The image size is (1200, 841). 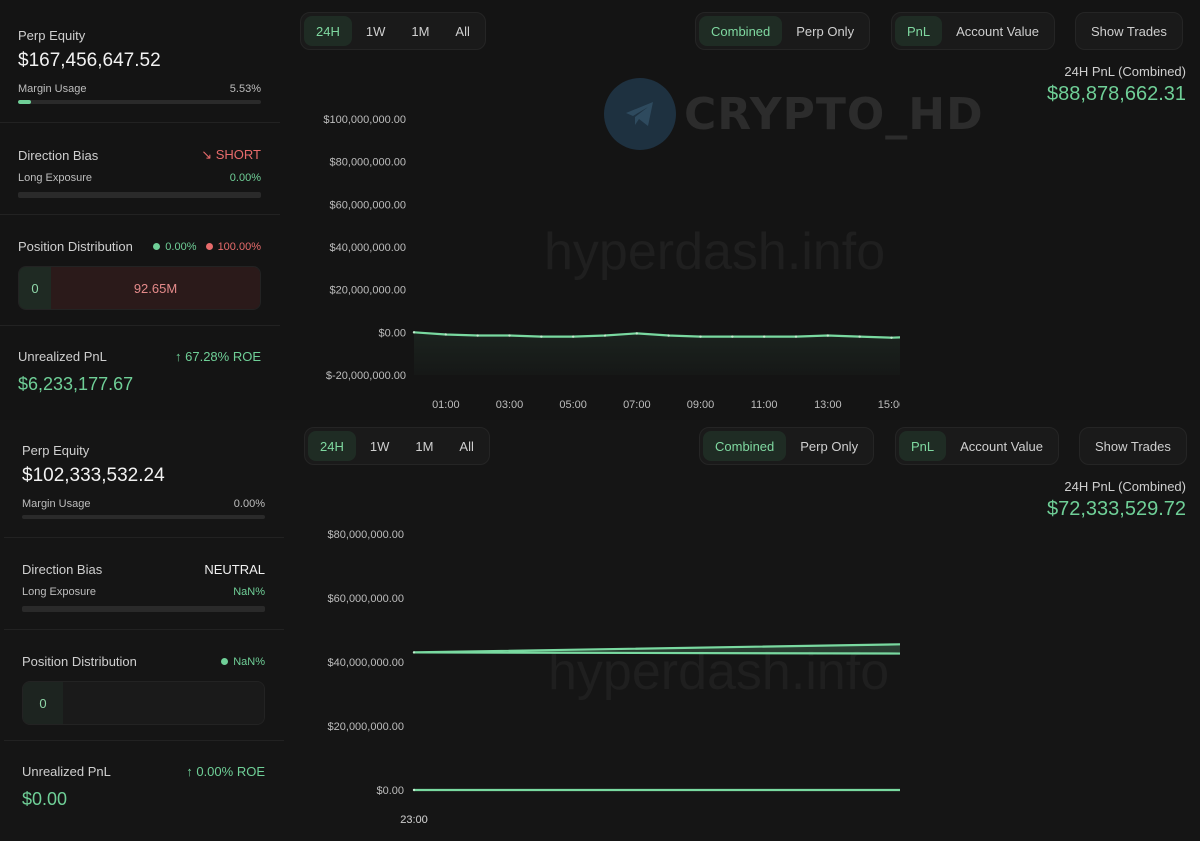 I want to click on x-tick-label: 13:00, so click(x=828, y=405).